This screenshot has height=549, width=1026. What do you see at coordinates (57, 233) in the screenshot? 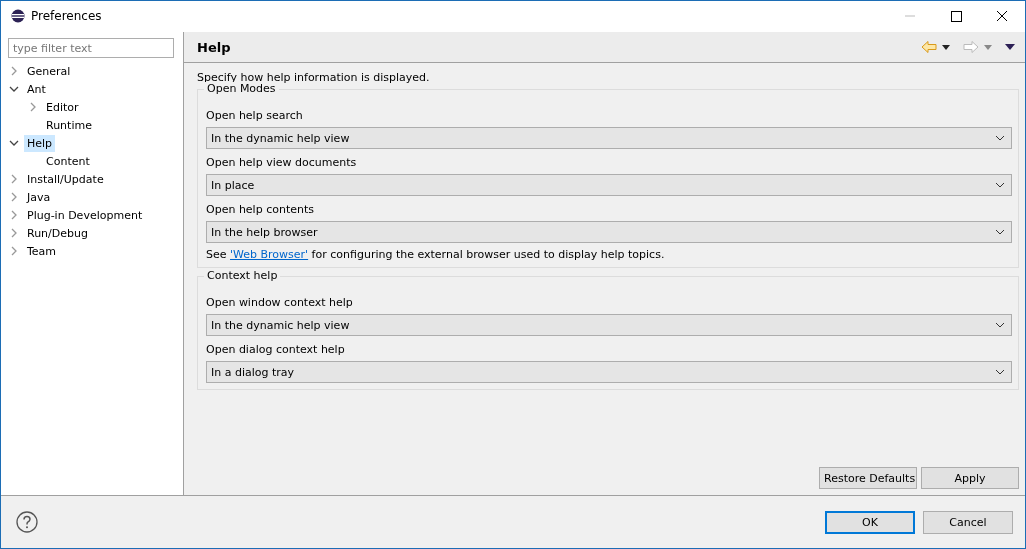
I see `tree-item: Run/Debug` at bounding box center [57, 233].